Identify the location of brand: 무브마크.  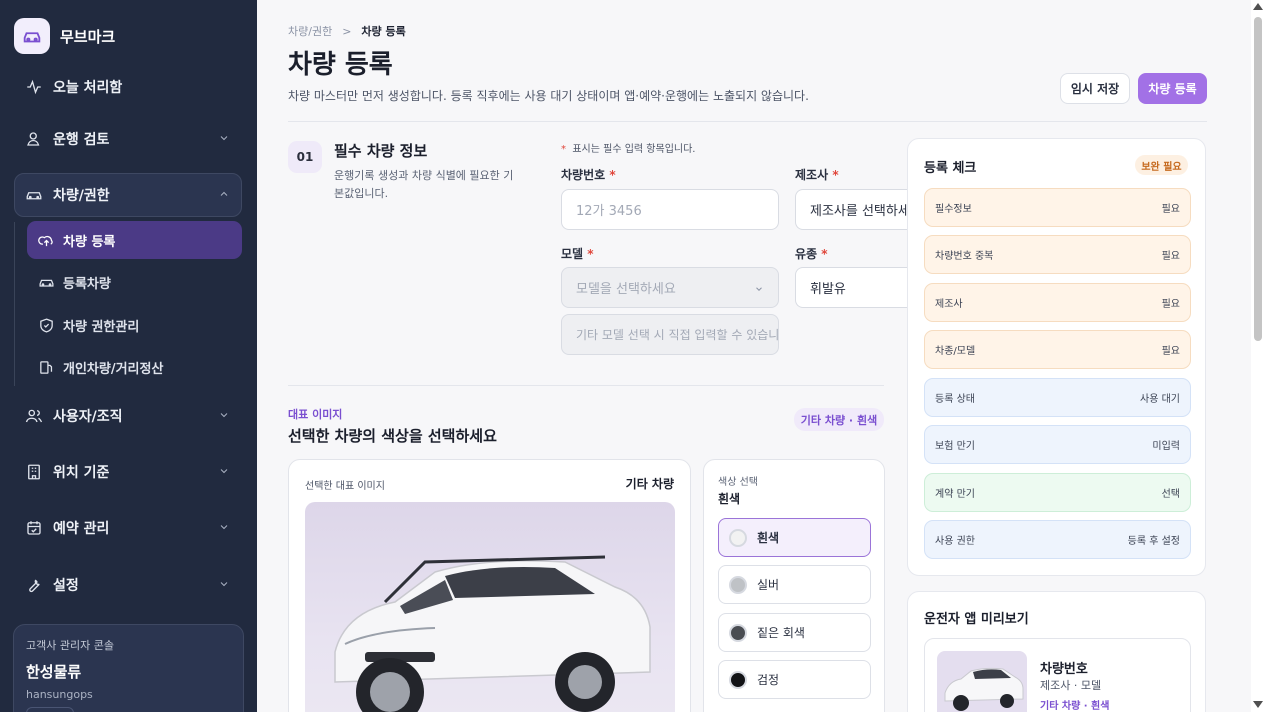
(64, 36).